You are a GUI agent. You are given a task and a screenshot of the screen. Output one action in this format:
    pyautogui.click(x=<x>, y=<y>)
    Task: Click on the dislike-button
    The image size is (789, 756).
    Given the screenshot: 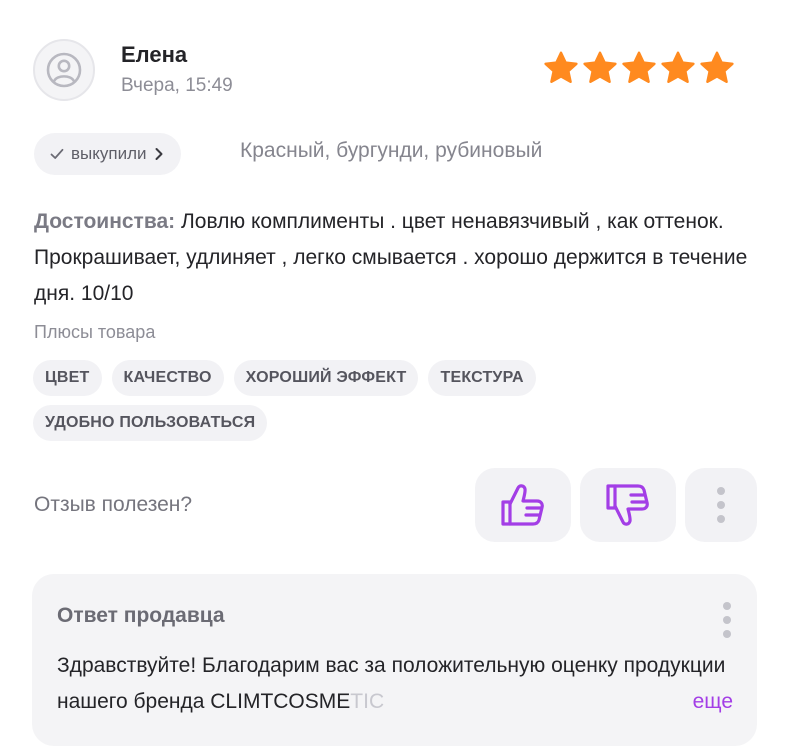 What is the action you would take?
    pyautogui.click(x=628, y=505)
    